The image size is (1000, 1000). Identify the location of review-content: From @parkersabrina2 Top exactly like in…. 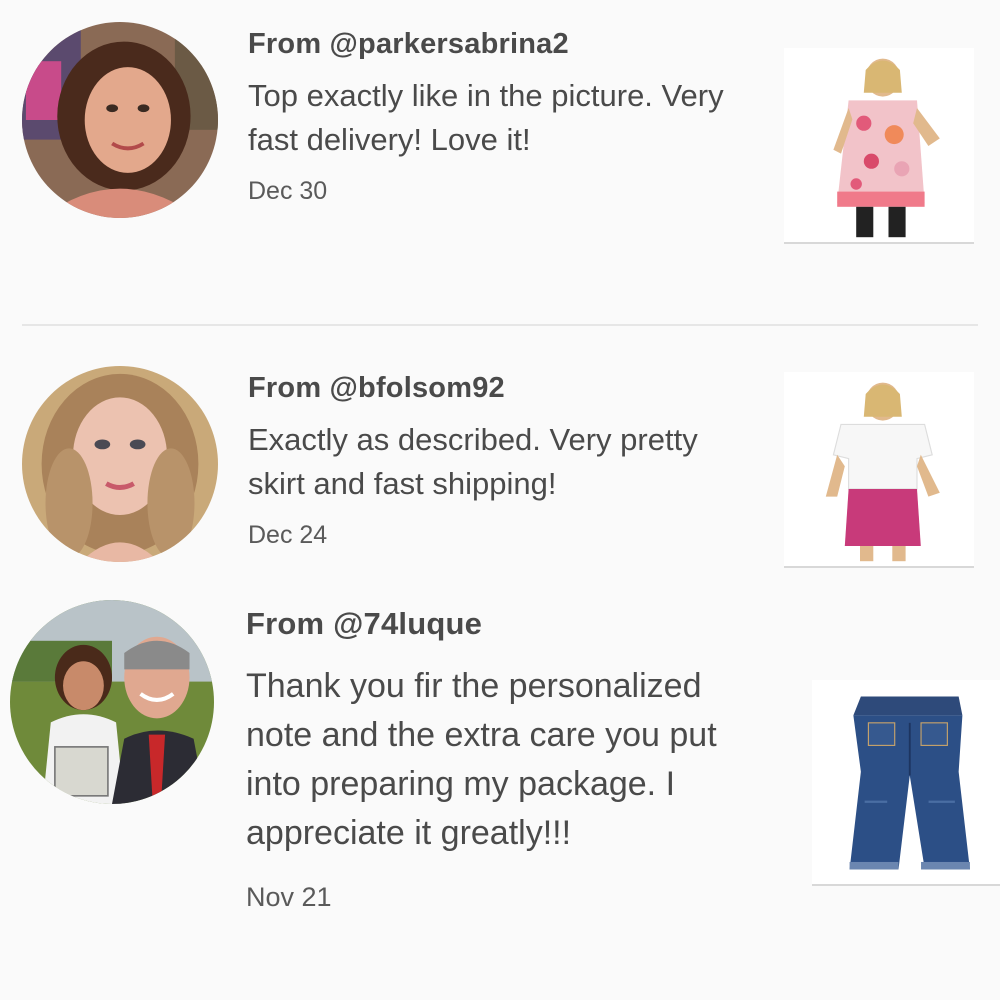
(498, 116).